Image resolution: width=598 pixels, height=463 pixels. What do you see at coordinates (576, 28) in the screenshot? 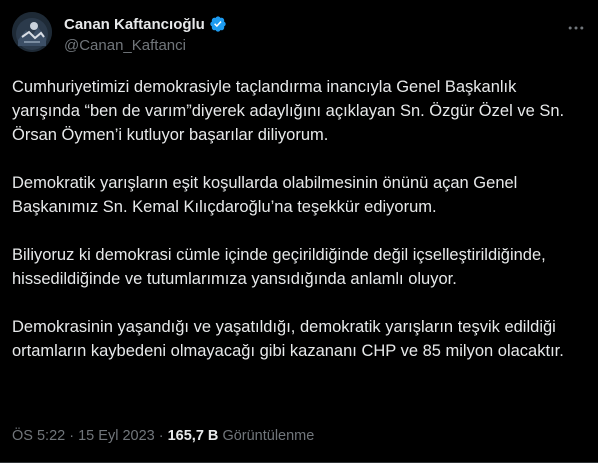
I see `more-options-icon` at bounding box center [576, 28].